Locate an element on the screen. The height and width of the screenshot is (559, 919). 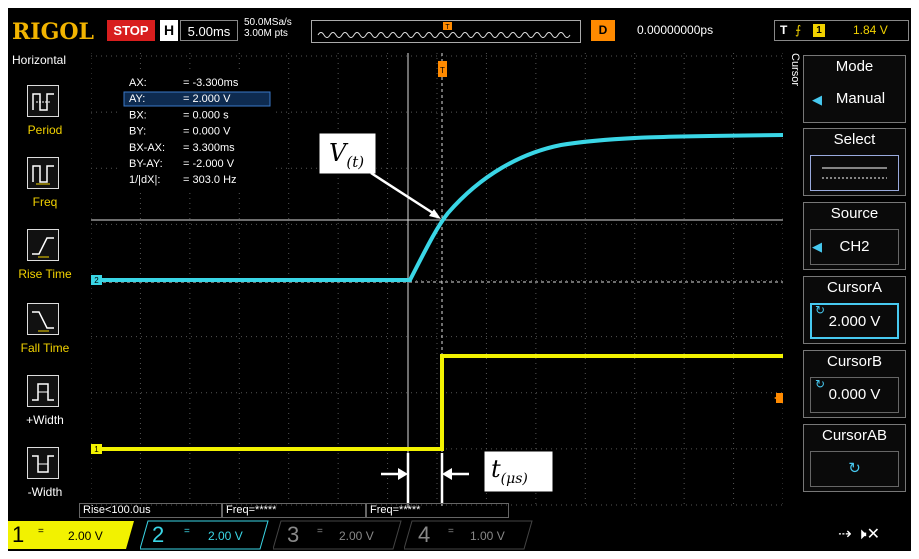
ch1-ground-marker: 1 is located at coordinates (96, 449).